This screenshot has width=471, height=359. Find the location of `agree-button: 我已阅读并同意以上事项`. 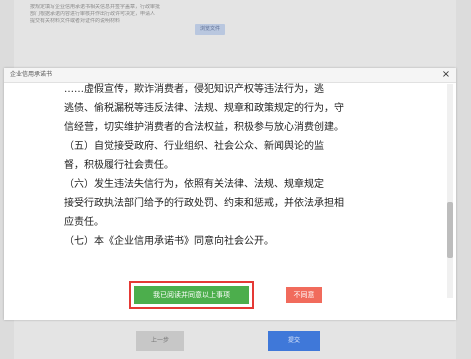

agree-button: 我已阅读并同意以上事项 is located at coordinates (191, 295).